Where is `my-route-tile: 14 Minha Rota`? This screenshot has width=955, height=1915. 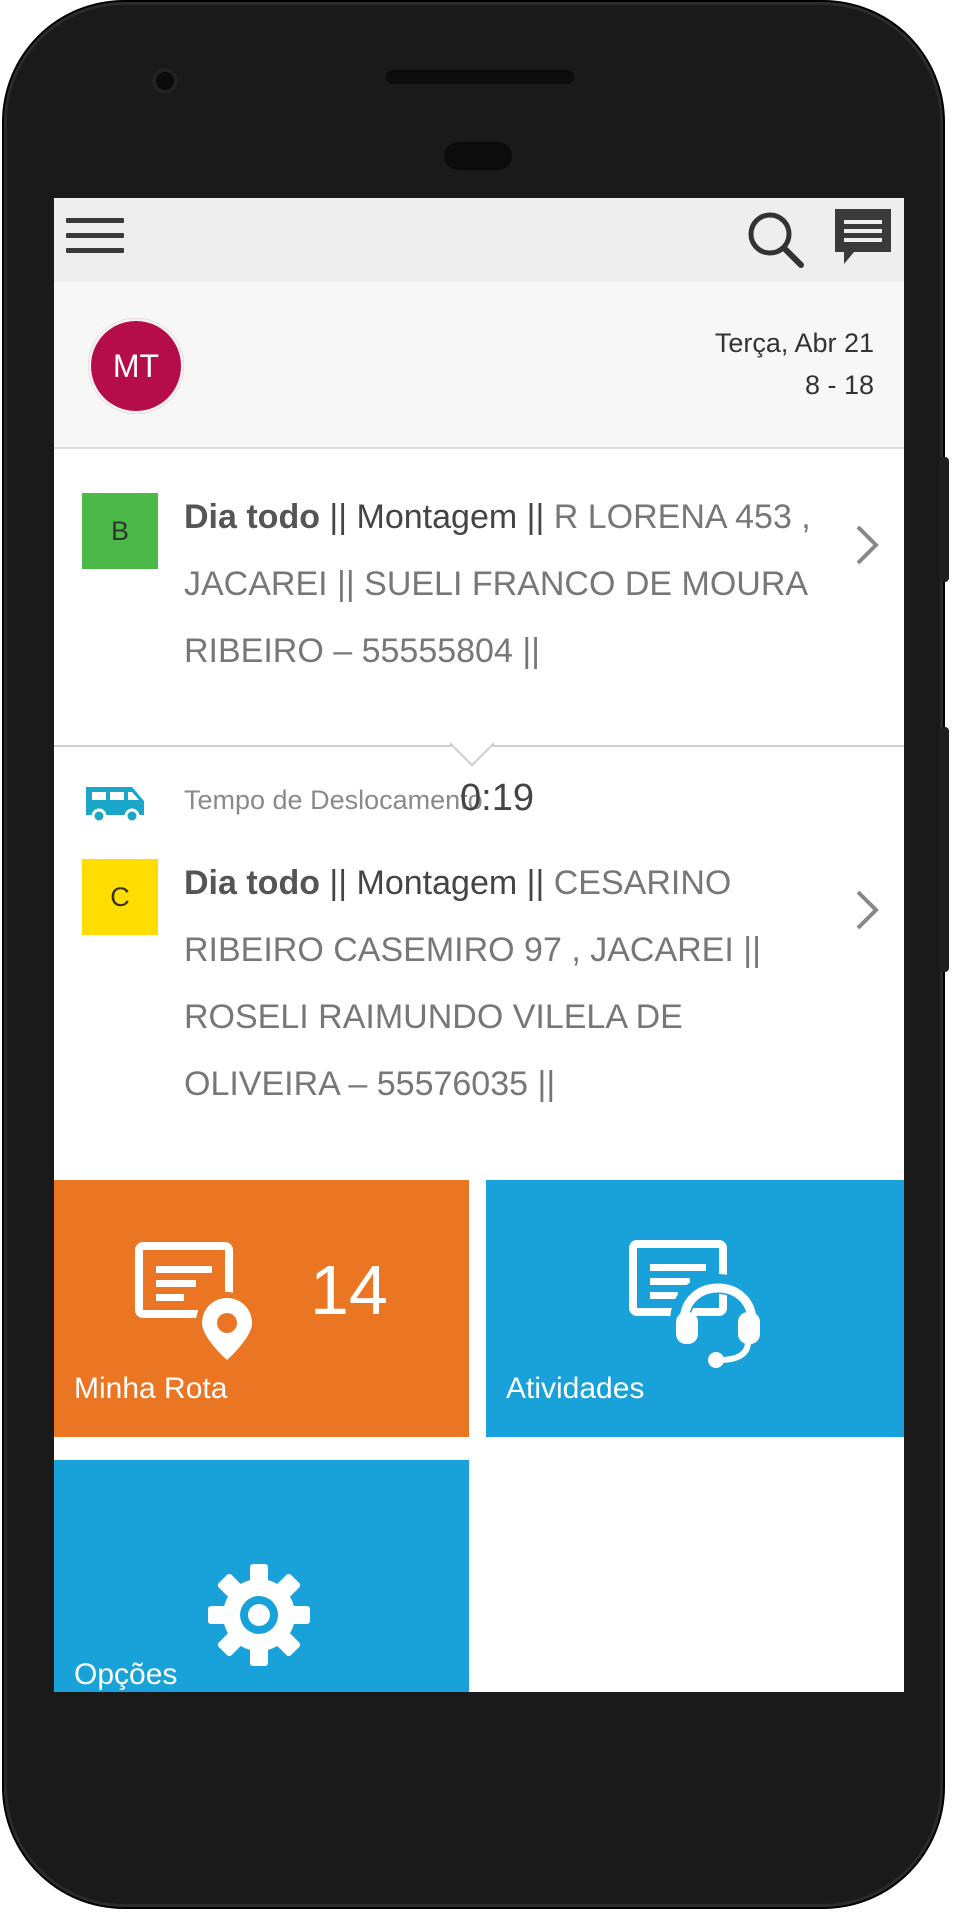 my-route-tile: 14 Minha Rota is located at coordinates (261, 1308).